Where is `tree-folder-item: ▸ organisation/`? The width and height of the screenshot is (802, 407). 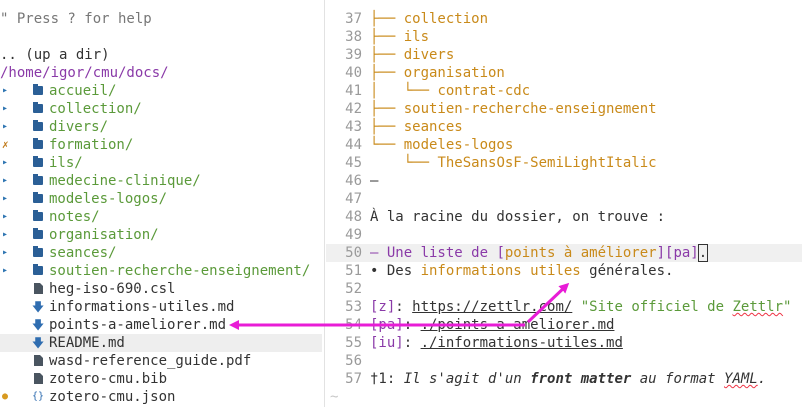
tree-folder-item: ▸ organisation/ is located at coordinates (161, 235).